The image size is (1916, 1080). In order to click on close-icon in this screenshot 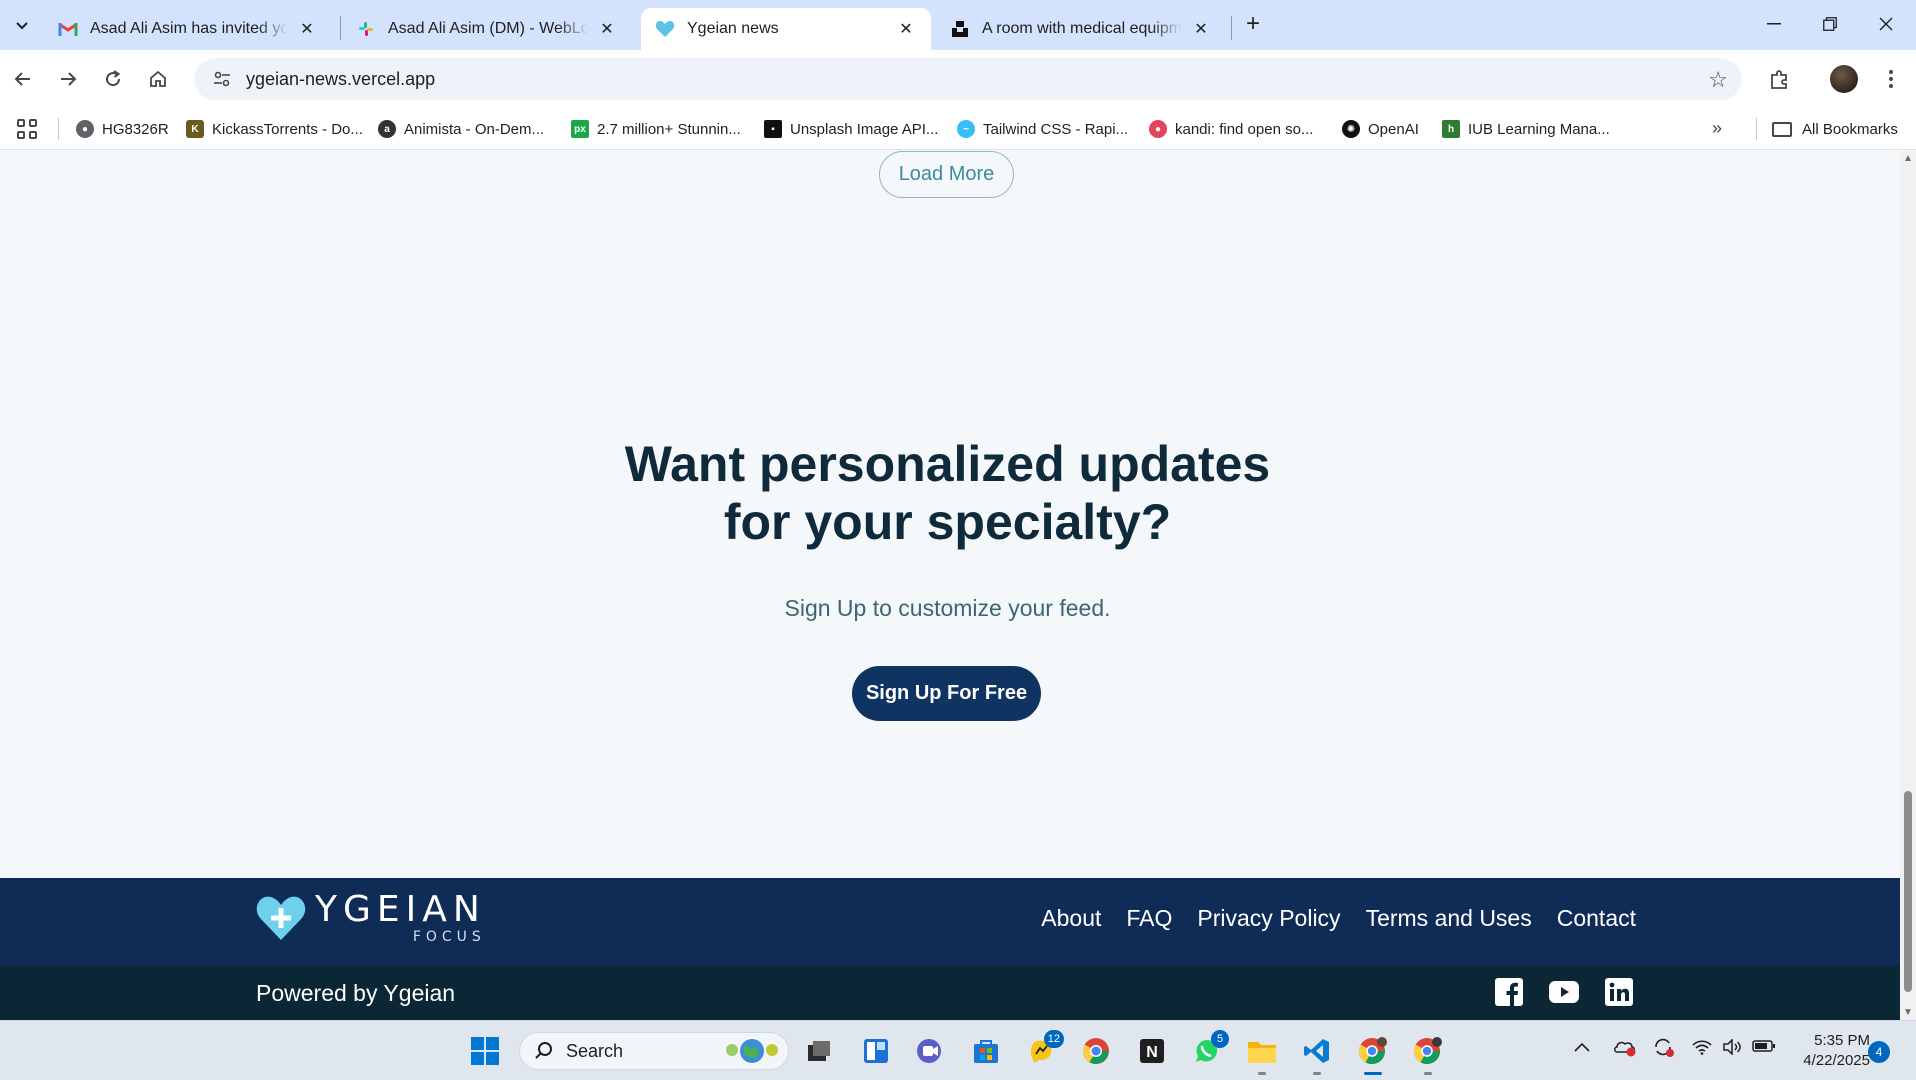, I will do `click(1886, 24)`.